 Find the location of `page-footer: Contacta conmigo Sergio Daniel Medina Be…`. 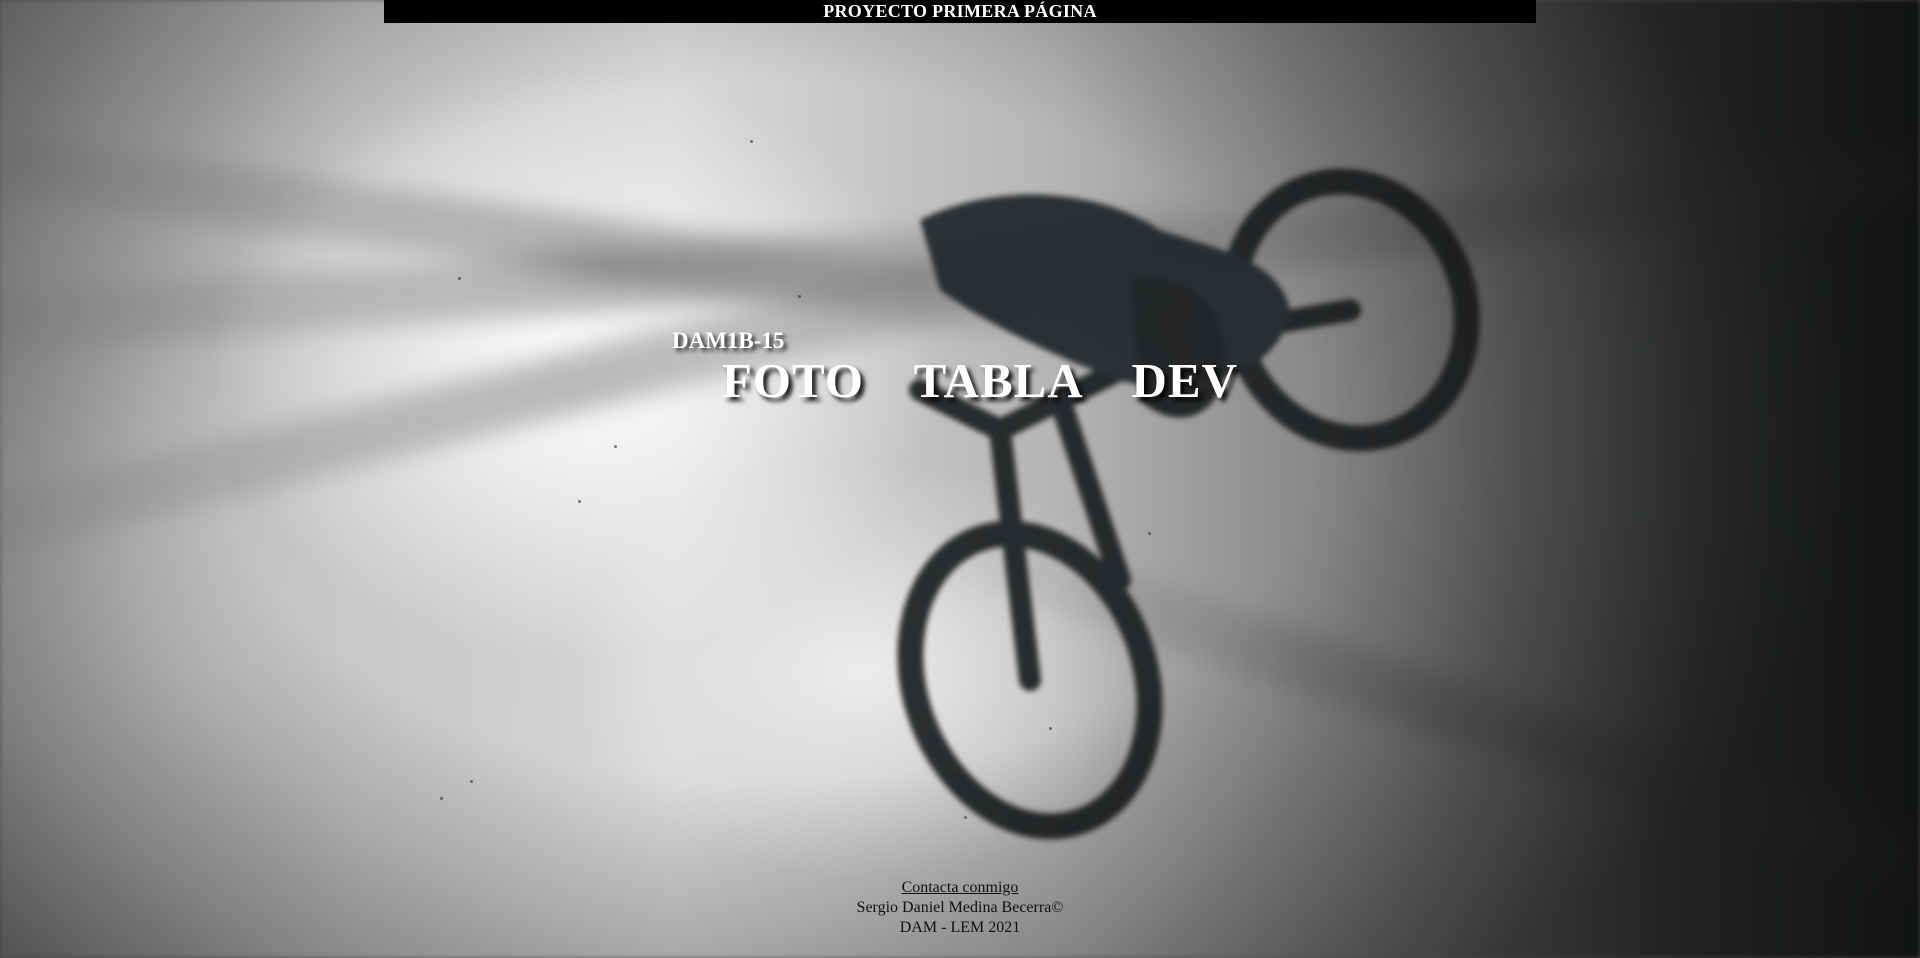

page-footer: Contacta conmigo Sergio Daniel Medina Be… is located at coordinates (960, 908).